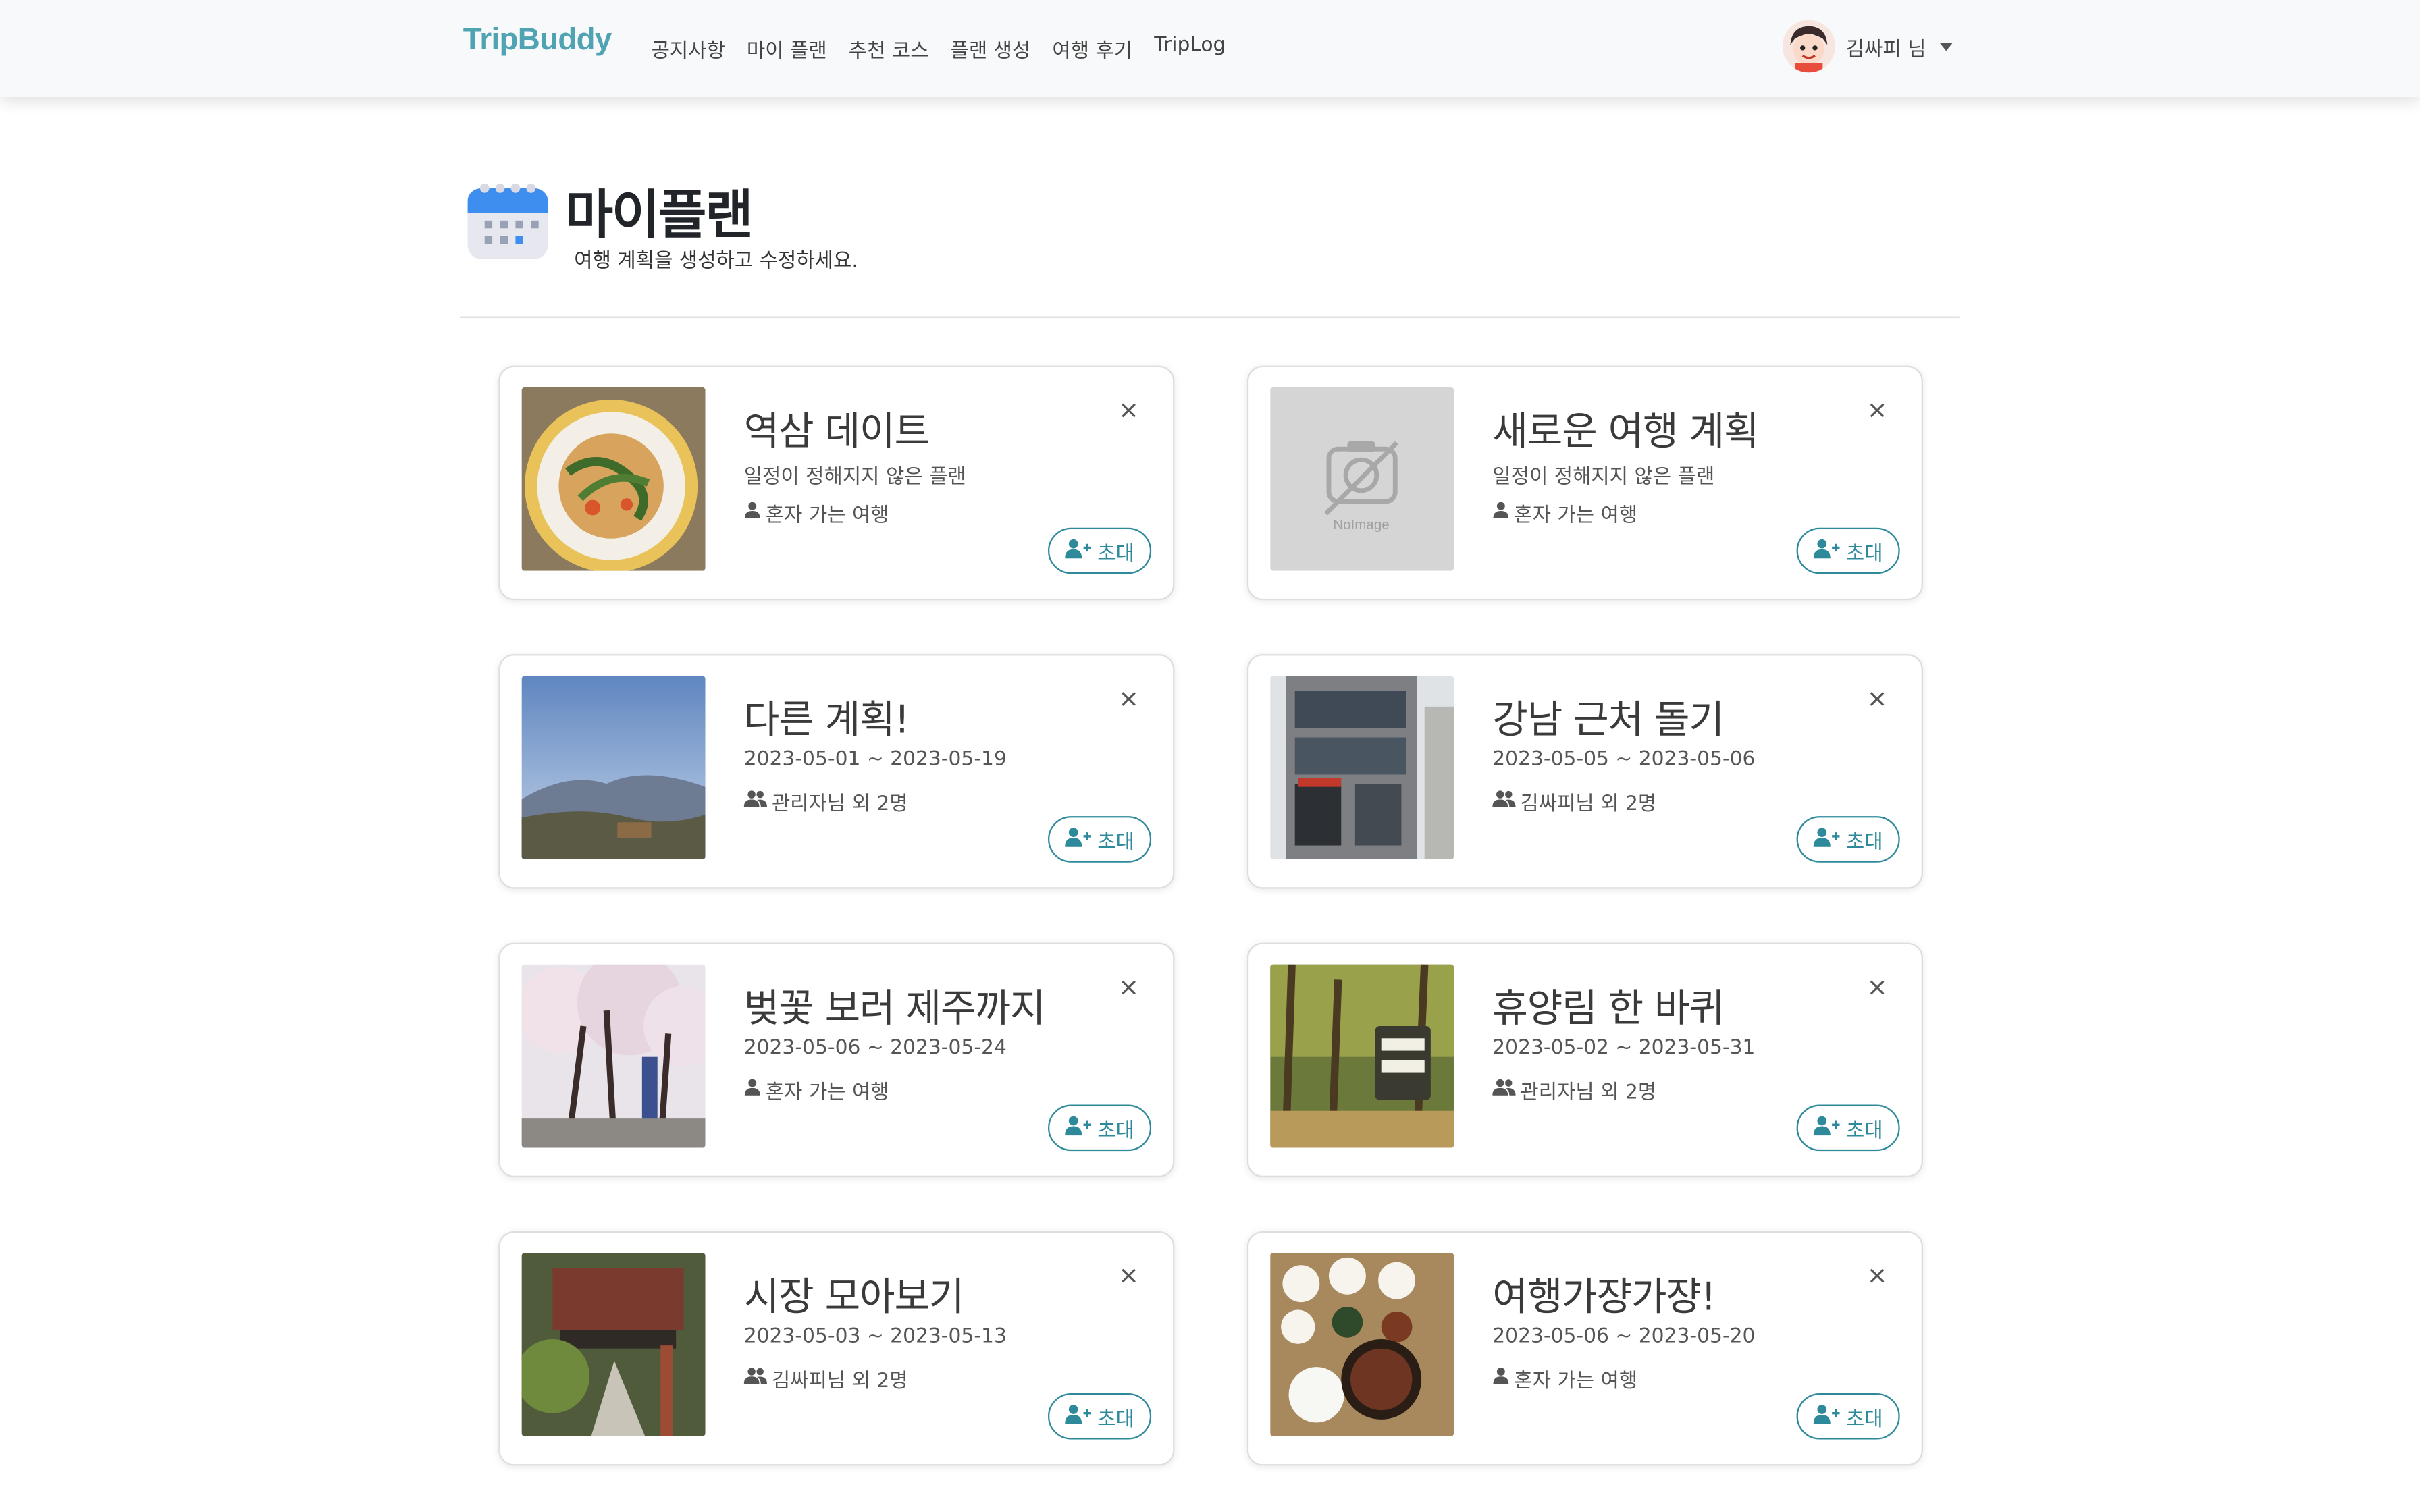 This screenshot has height=1512, width=2420. Describe the element at coordinates (836, 431) in the screenshot. I see `plan-title: 역삼 데이트` at that location.